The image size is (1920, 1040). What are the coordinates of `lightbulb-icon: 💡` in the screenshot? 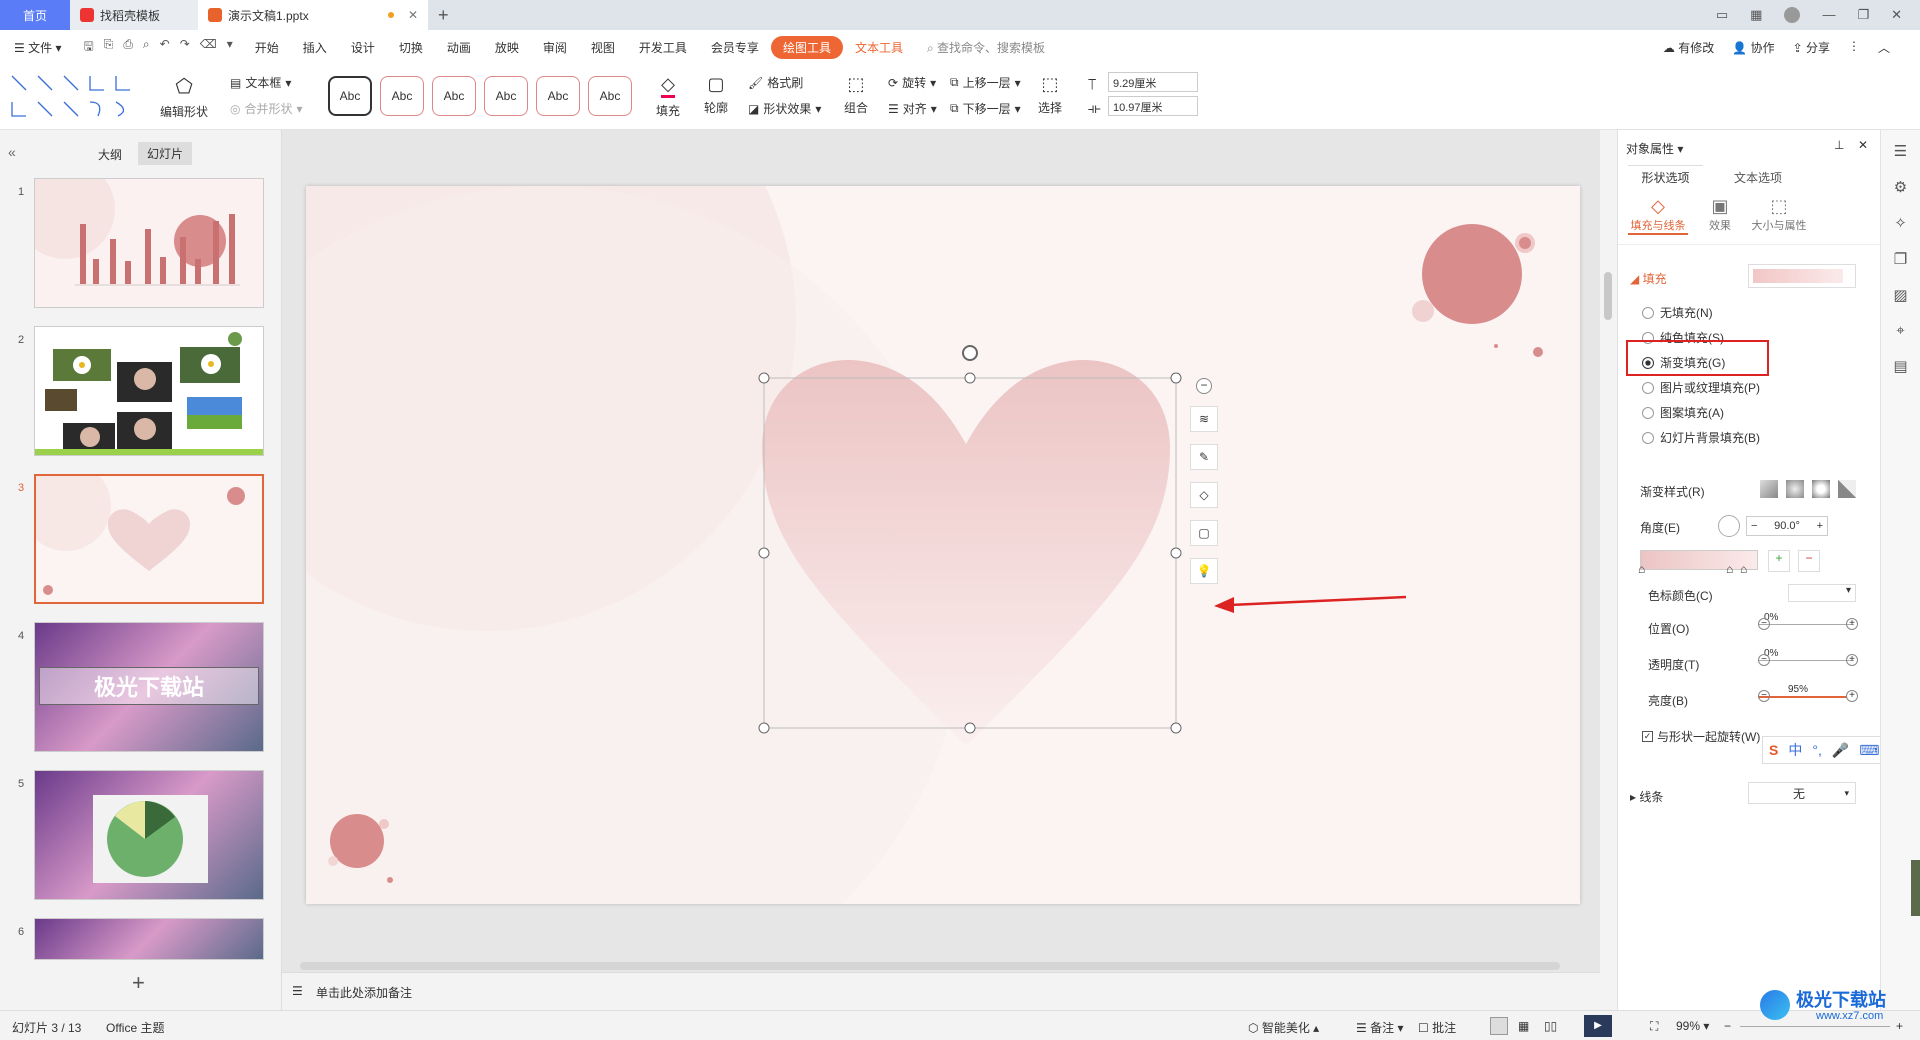 It's located at (1204, 571).